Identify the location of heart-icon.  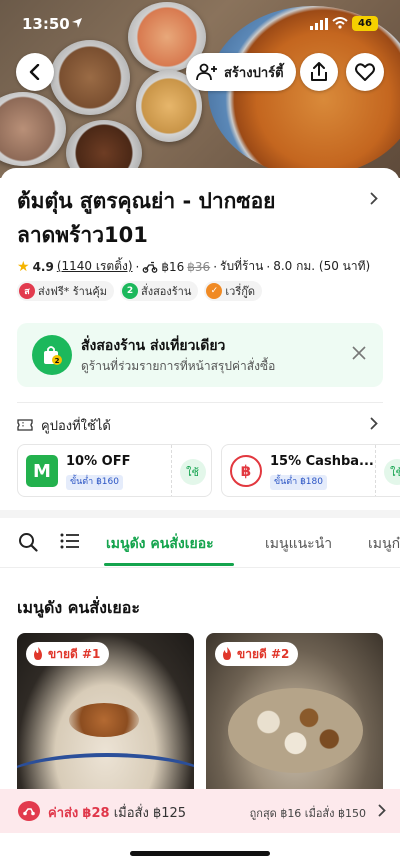
(365, 72).